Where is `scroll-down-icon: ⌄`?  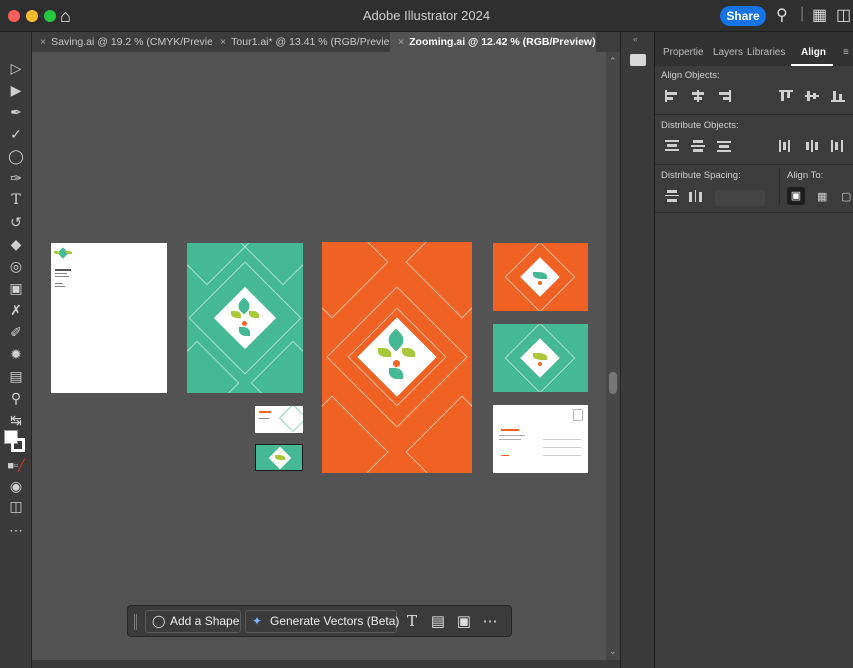
scroll-down-icon: ⌄ is located at coordinates (613, 651).